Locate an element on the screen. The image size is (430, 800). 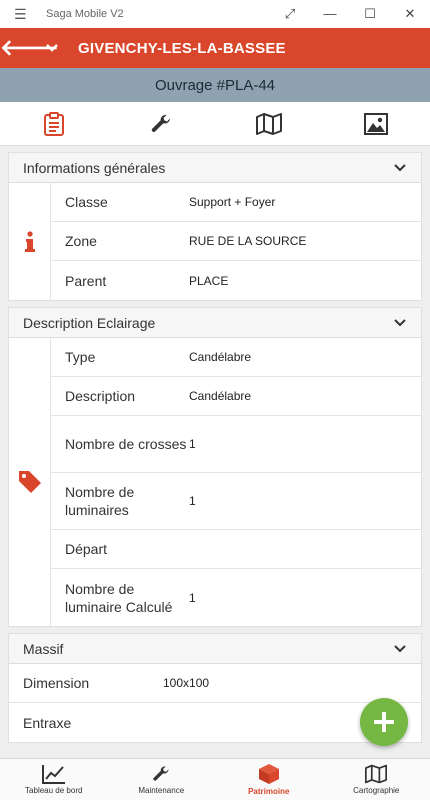
field-row: Parent PLACE is located at coordinates (236, 280).